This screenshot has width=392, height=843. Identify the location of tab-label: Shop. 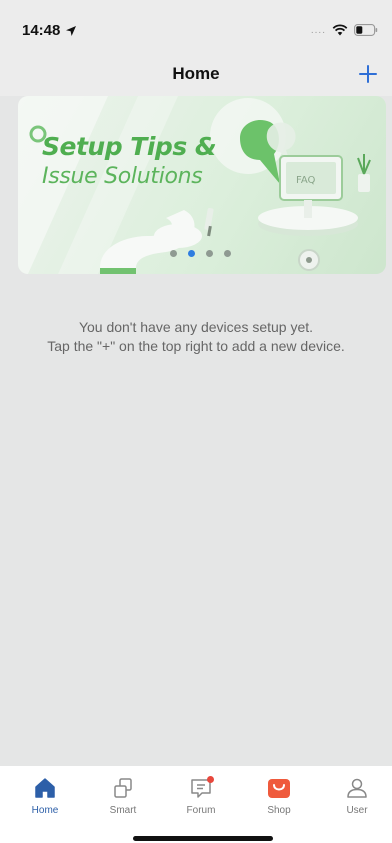
(279, 810).